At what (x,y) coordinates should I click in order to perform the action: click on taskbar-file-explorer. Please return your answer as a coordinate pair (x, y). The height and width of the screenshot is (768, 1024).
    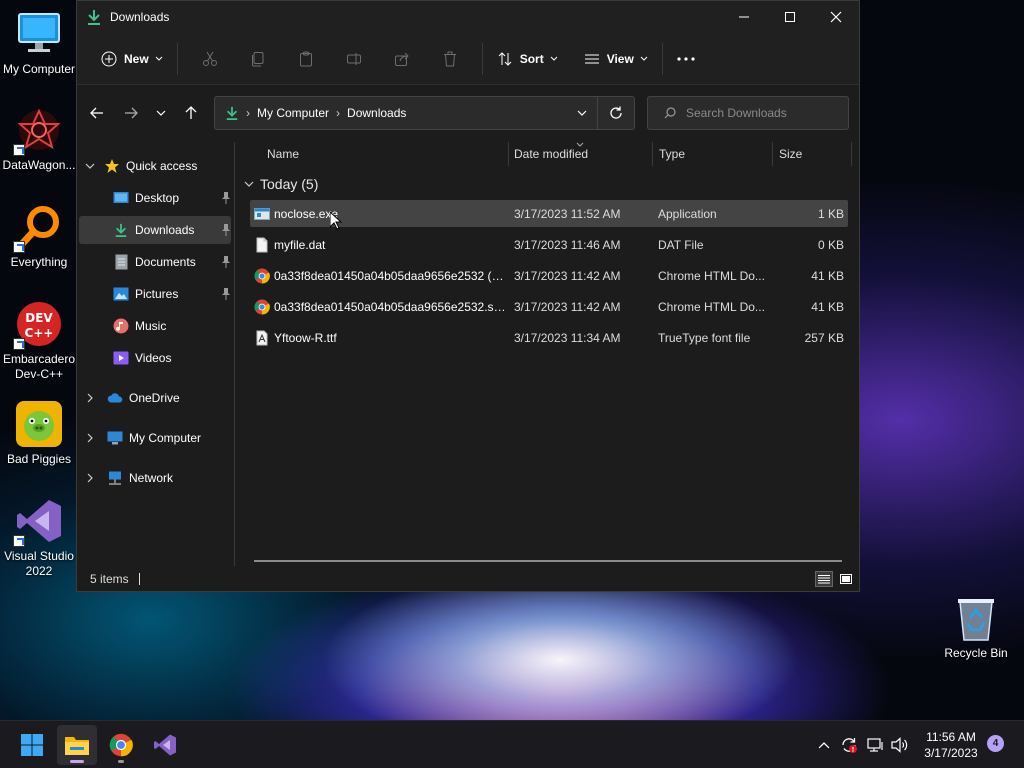
    Looking at the image, I should click on (77, 745).